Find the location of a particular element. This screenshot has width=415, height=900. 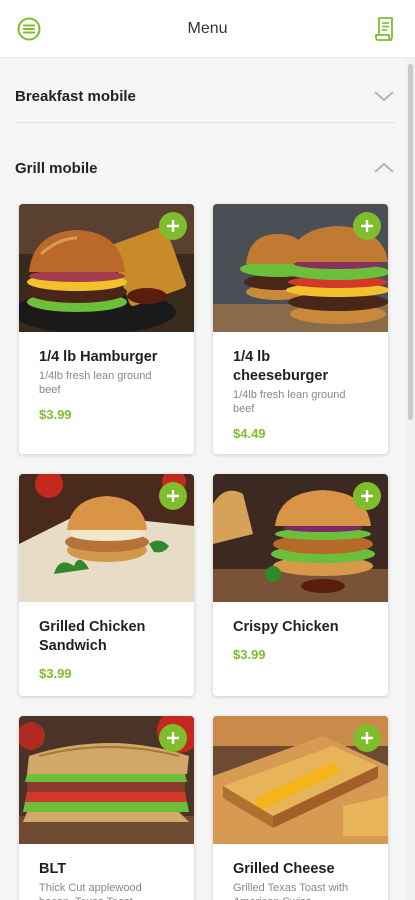

scrollbar-thumb is located at coordinates (410, 242).